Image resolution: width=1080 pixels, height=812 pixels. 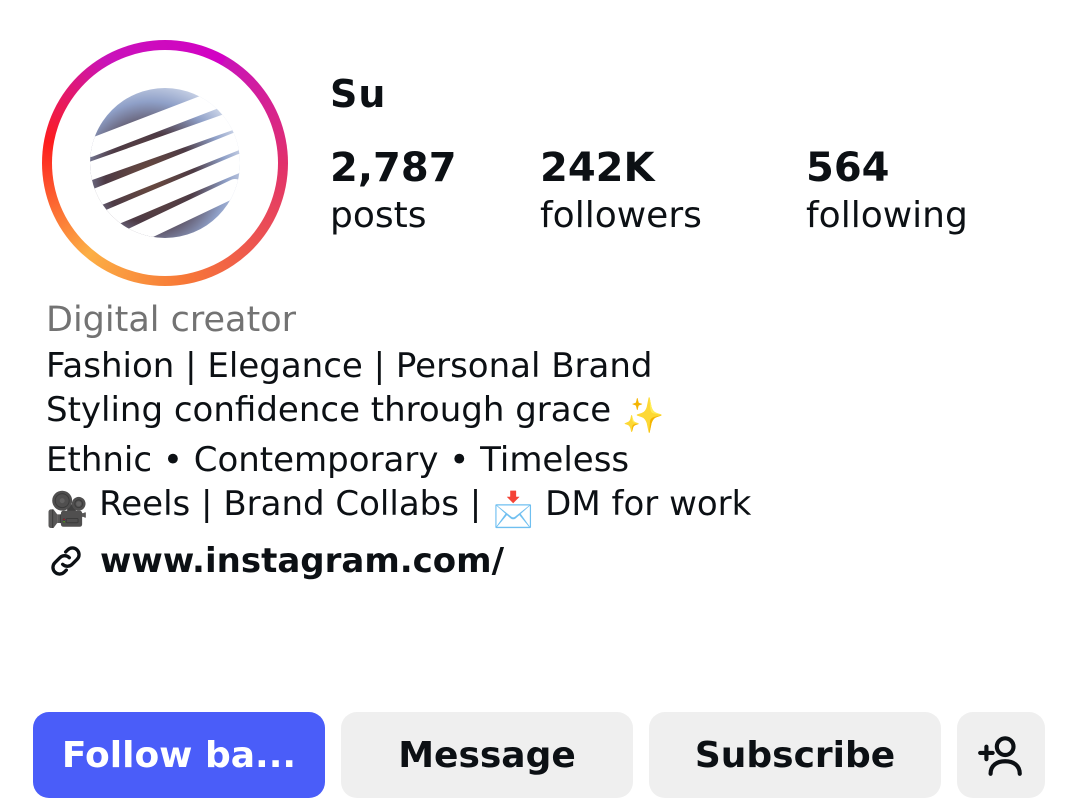 I want to click on message-button: Message, so click(x=487, y=755).